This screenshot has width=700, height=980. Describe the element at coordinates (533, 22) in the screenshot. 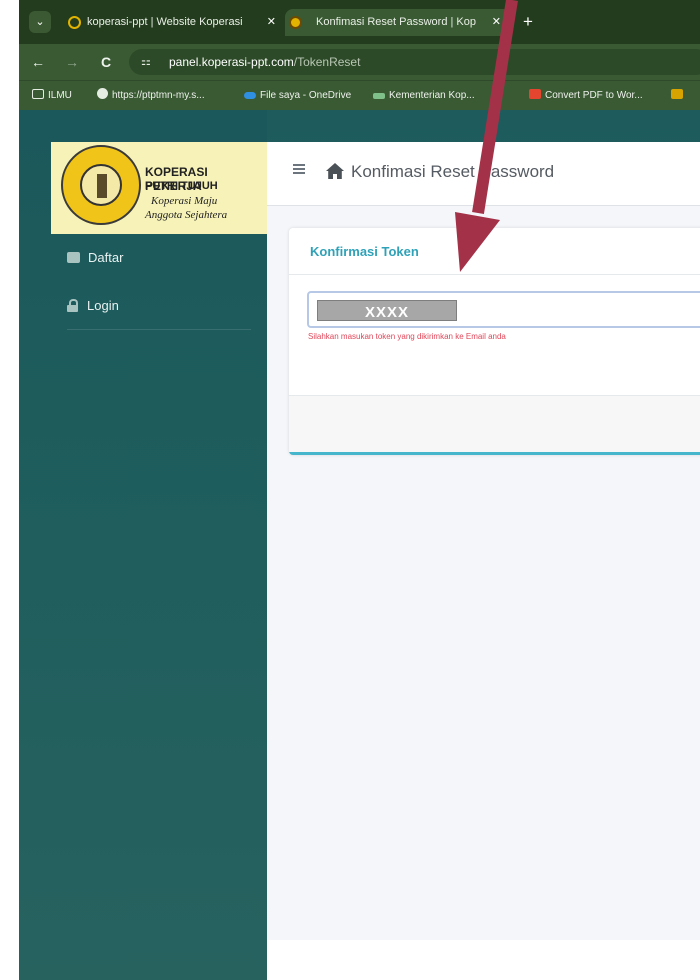

I see `new-tab-button: +` at that location.